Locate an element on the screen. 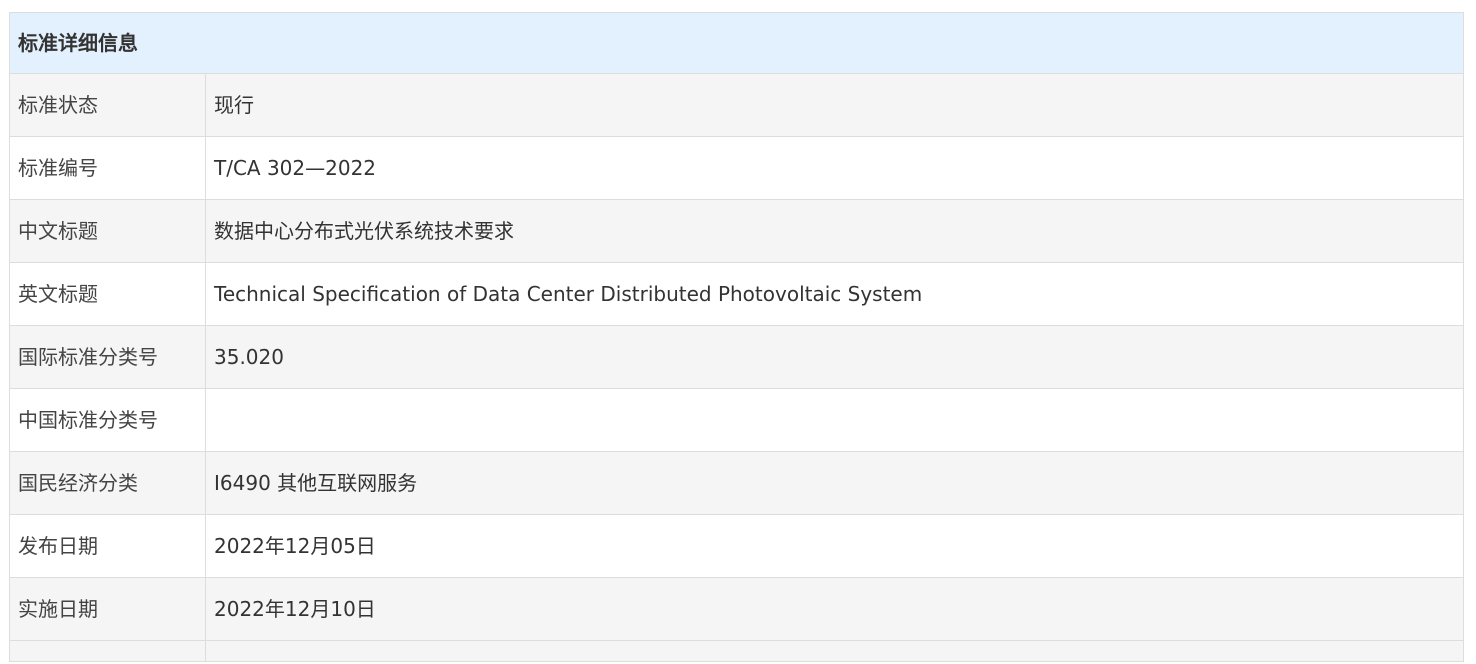  row-value: 2022年12月10日 is located at coordinates (834, 609).